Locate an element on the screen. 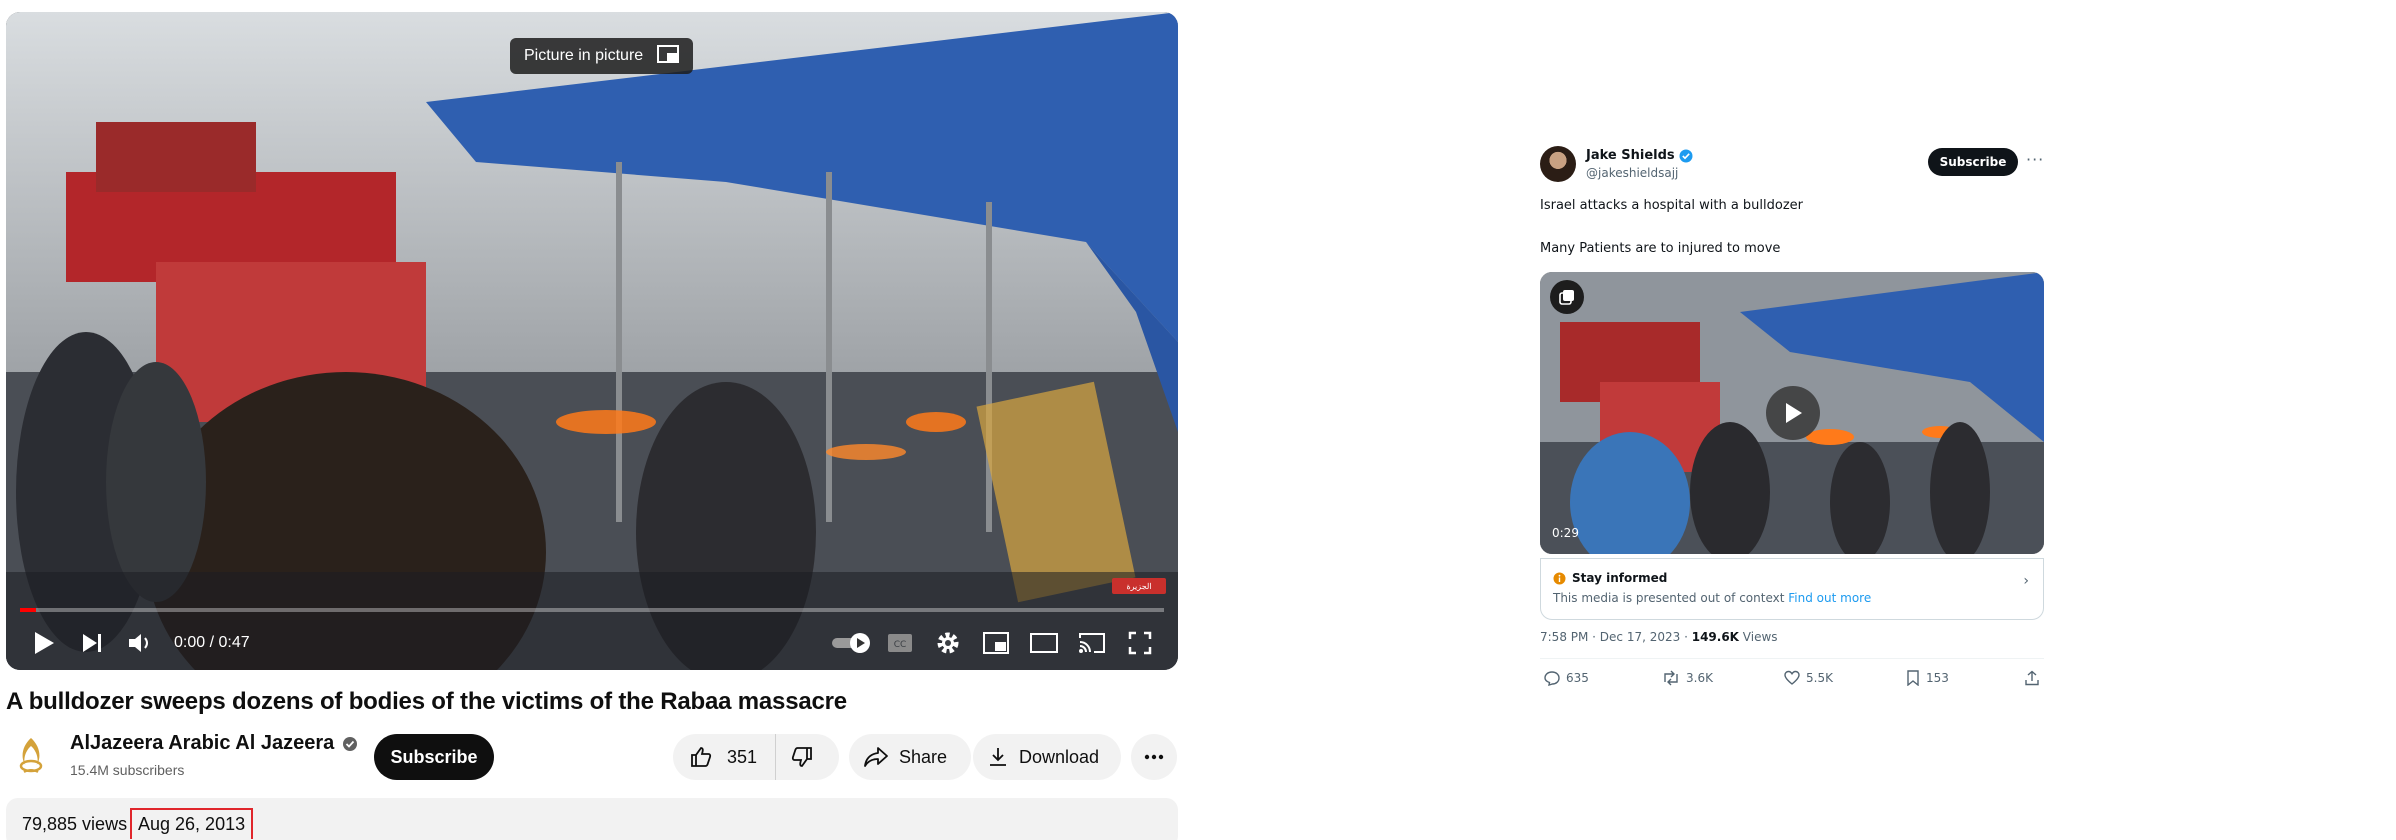 Image resolution: width=2396 pixels, height=840 pixels. context-body-text: This media is presented out of context is located at coordinates (1669, 598).